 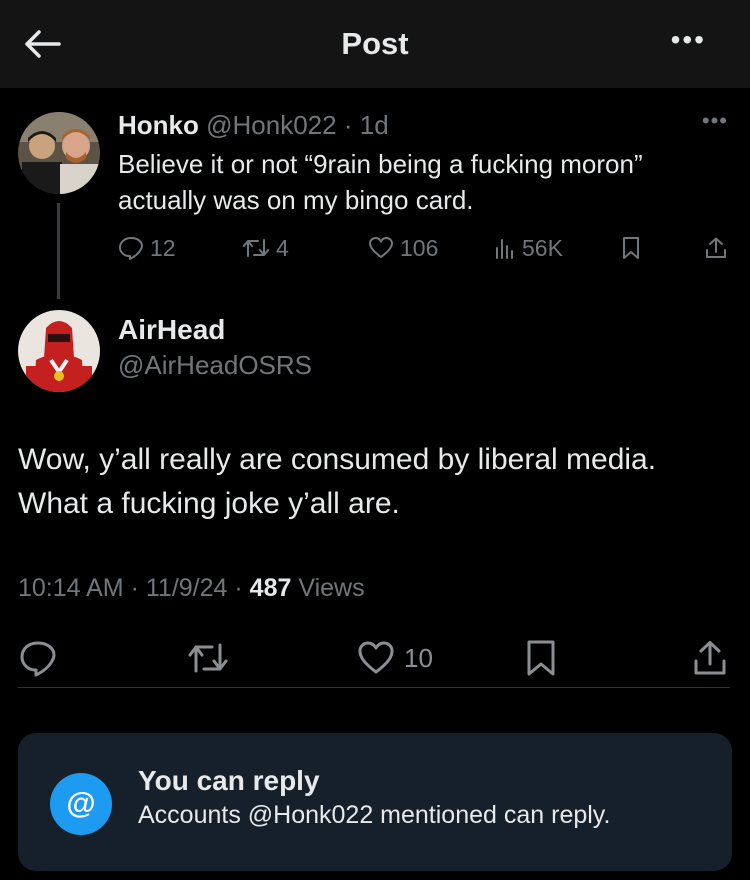 What do you see at coordinates (271, 125) in the screenshot?
I see `author-handle: @Honk022` at bounding box center [271, 125].